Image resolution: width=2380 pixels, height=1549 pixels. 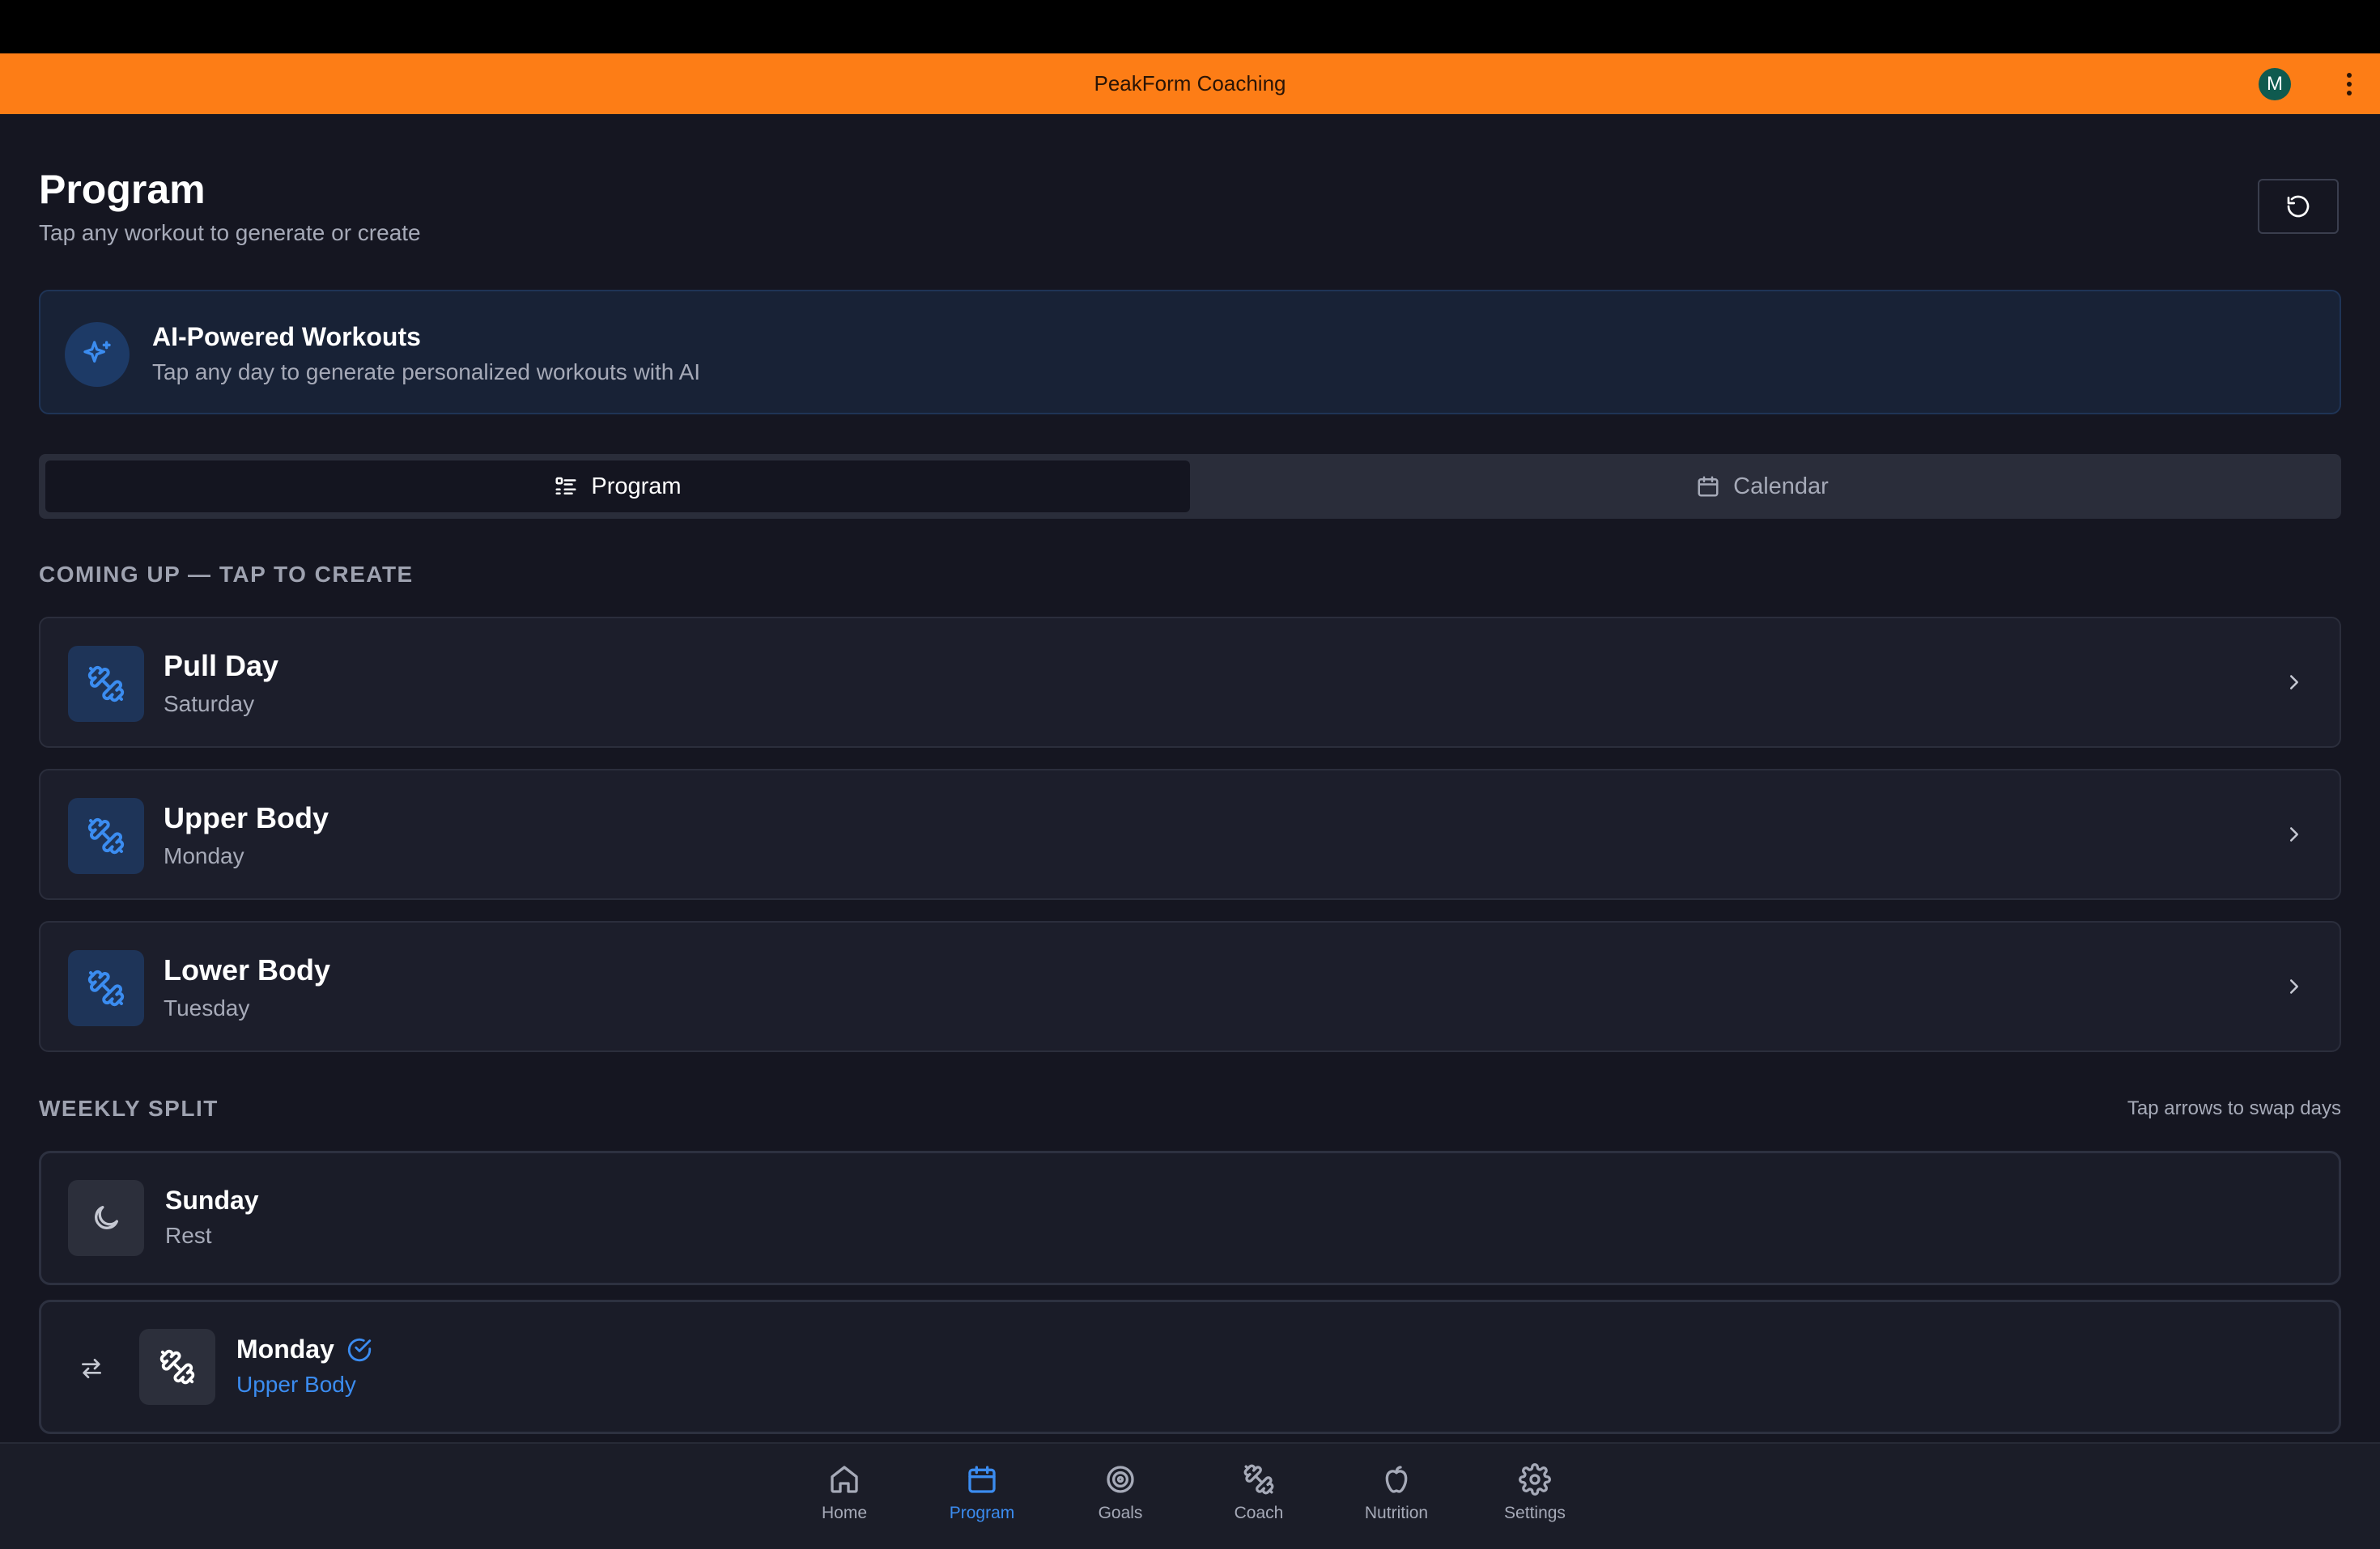 I want to click on page-title: Program, so click(x=123, y=189).